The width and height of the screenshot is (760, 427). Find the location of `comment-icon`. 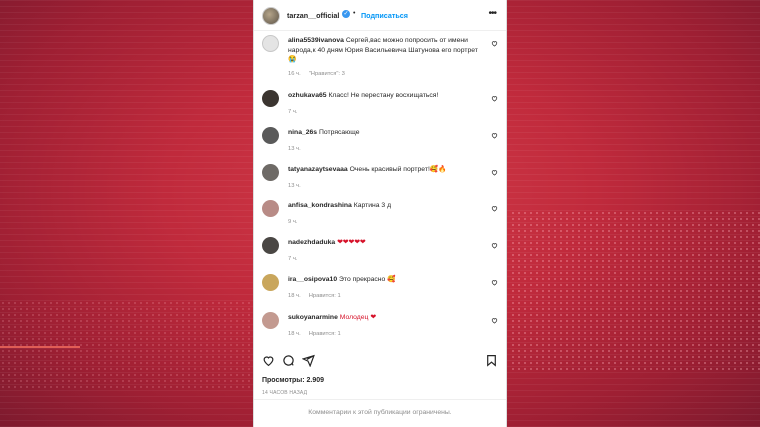

comment-icon is located at coordinates (288, 360).